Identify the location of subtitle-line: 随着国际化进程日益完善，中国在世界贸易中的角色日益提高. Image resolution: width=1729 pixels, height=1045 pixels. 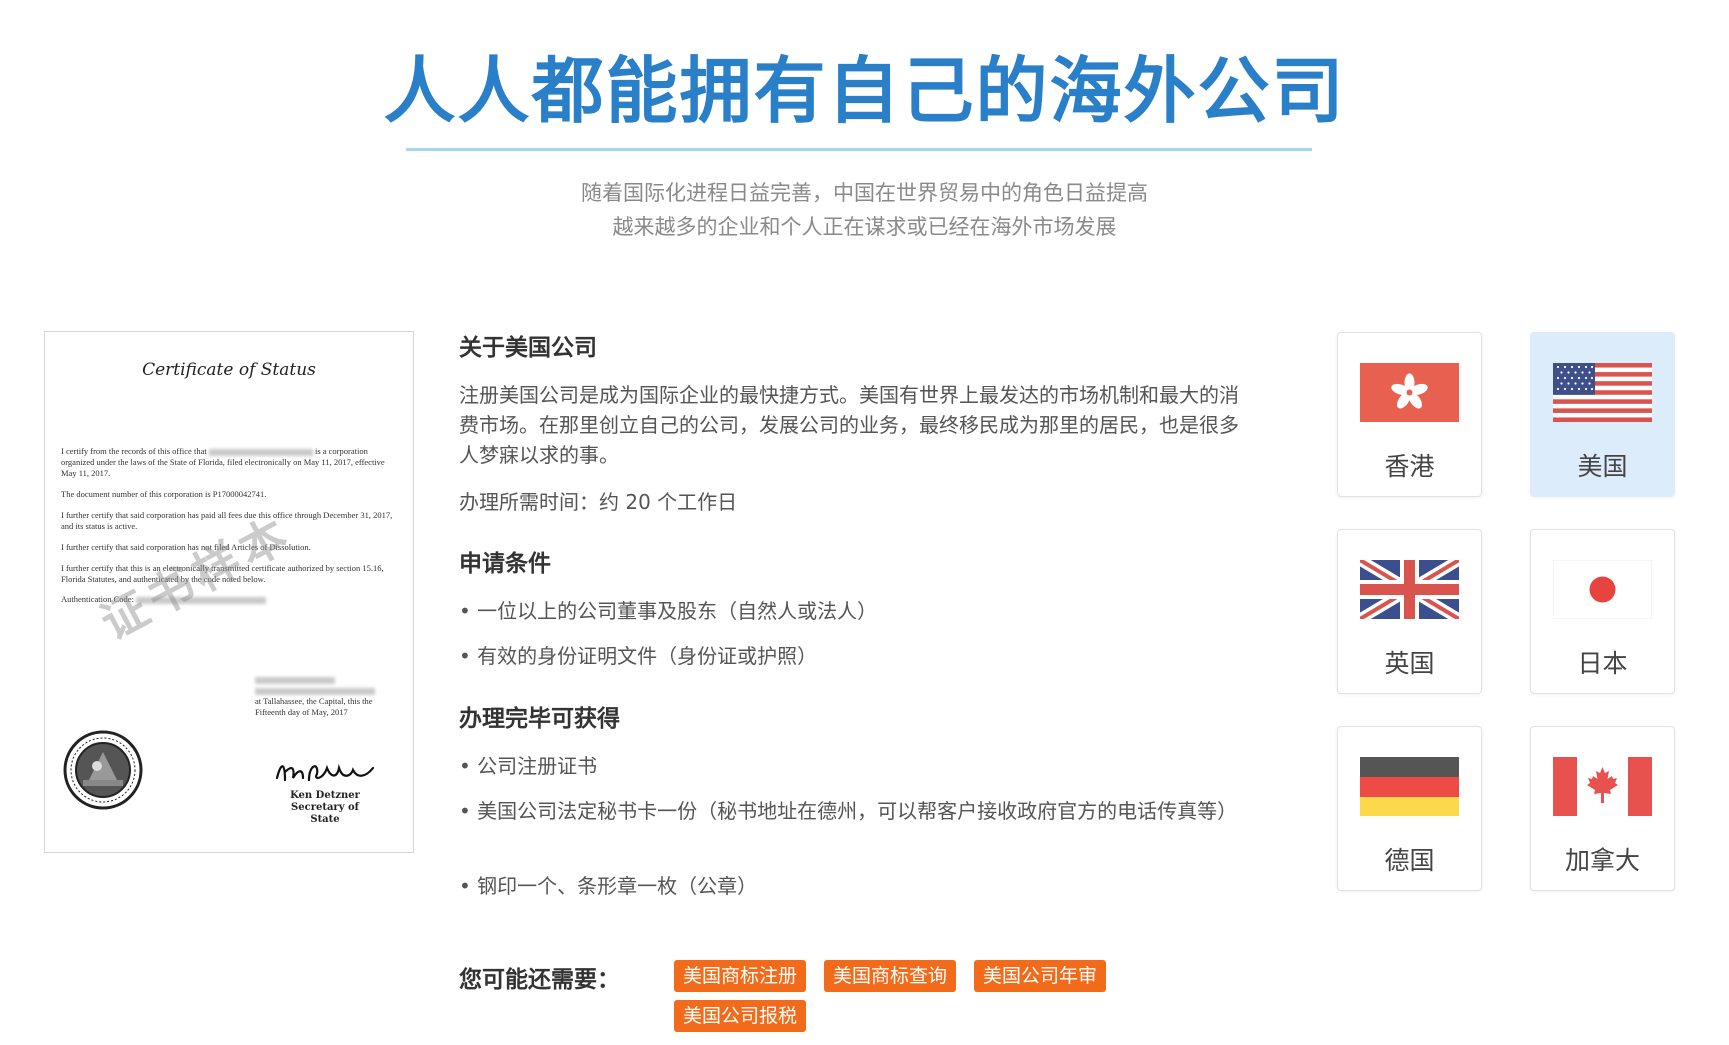
(864, 193).